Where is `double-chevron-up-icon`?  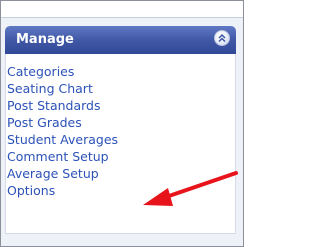
double-chevron-up-icon is located at coordinates (222, 38).